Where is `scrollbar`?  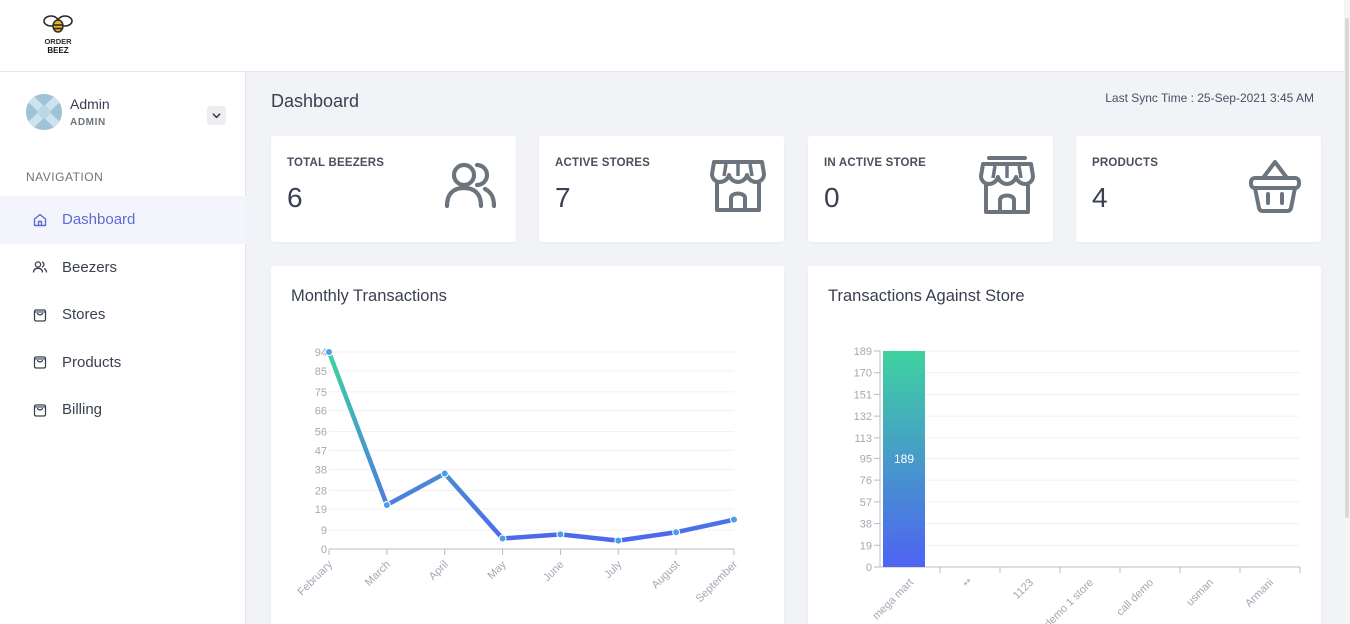 scrollbar is located at coordinates (1347, 312).